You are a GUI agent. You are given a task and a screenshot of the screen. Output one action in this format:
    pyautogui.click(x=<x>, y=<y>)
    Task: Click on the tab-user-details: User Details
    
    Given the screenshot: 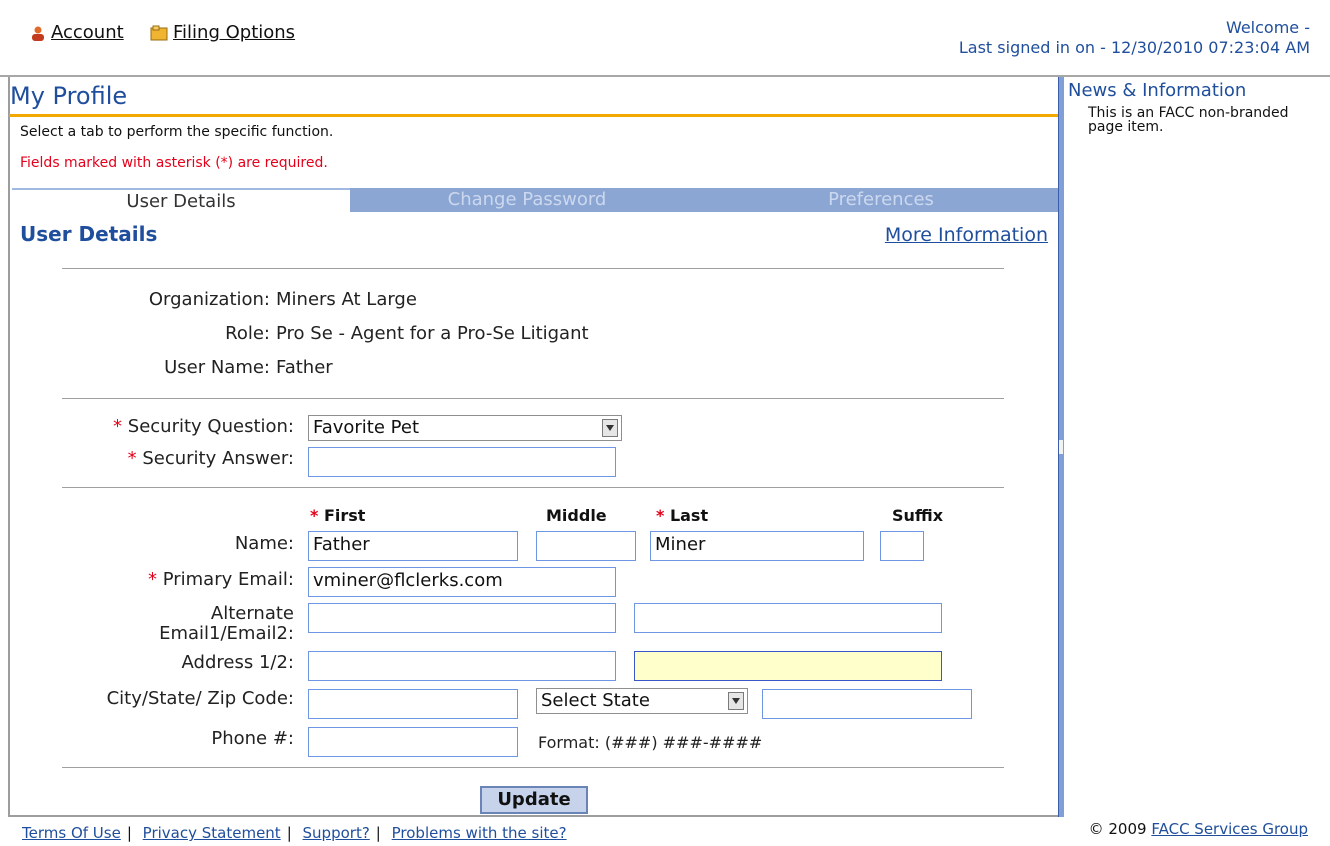 What is the action you would take?
    pyautogui.click(x=181, y=200)
    